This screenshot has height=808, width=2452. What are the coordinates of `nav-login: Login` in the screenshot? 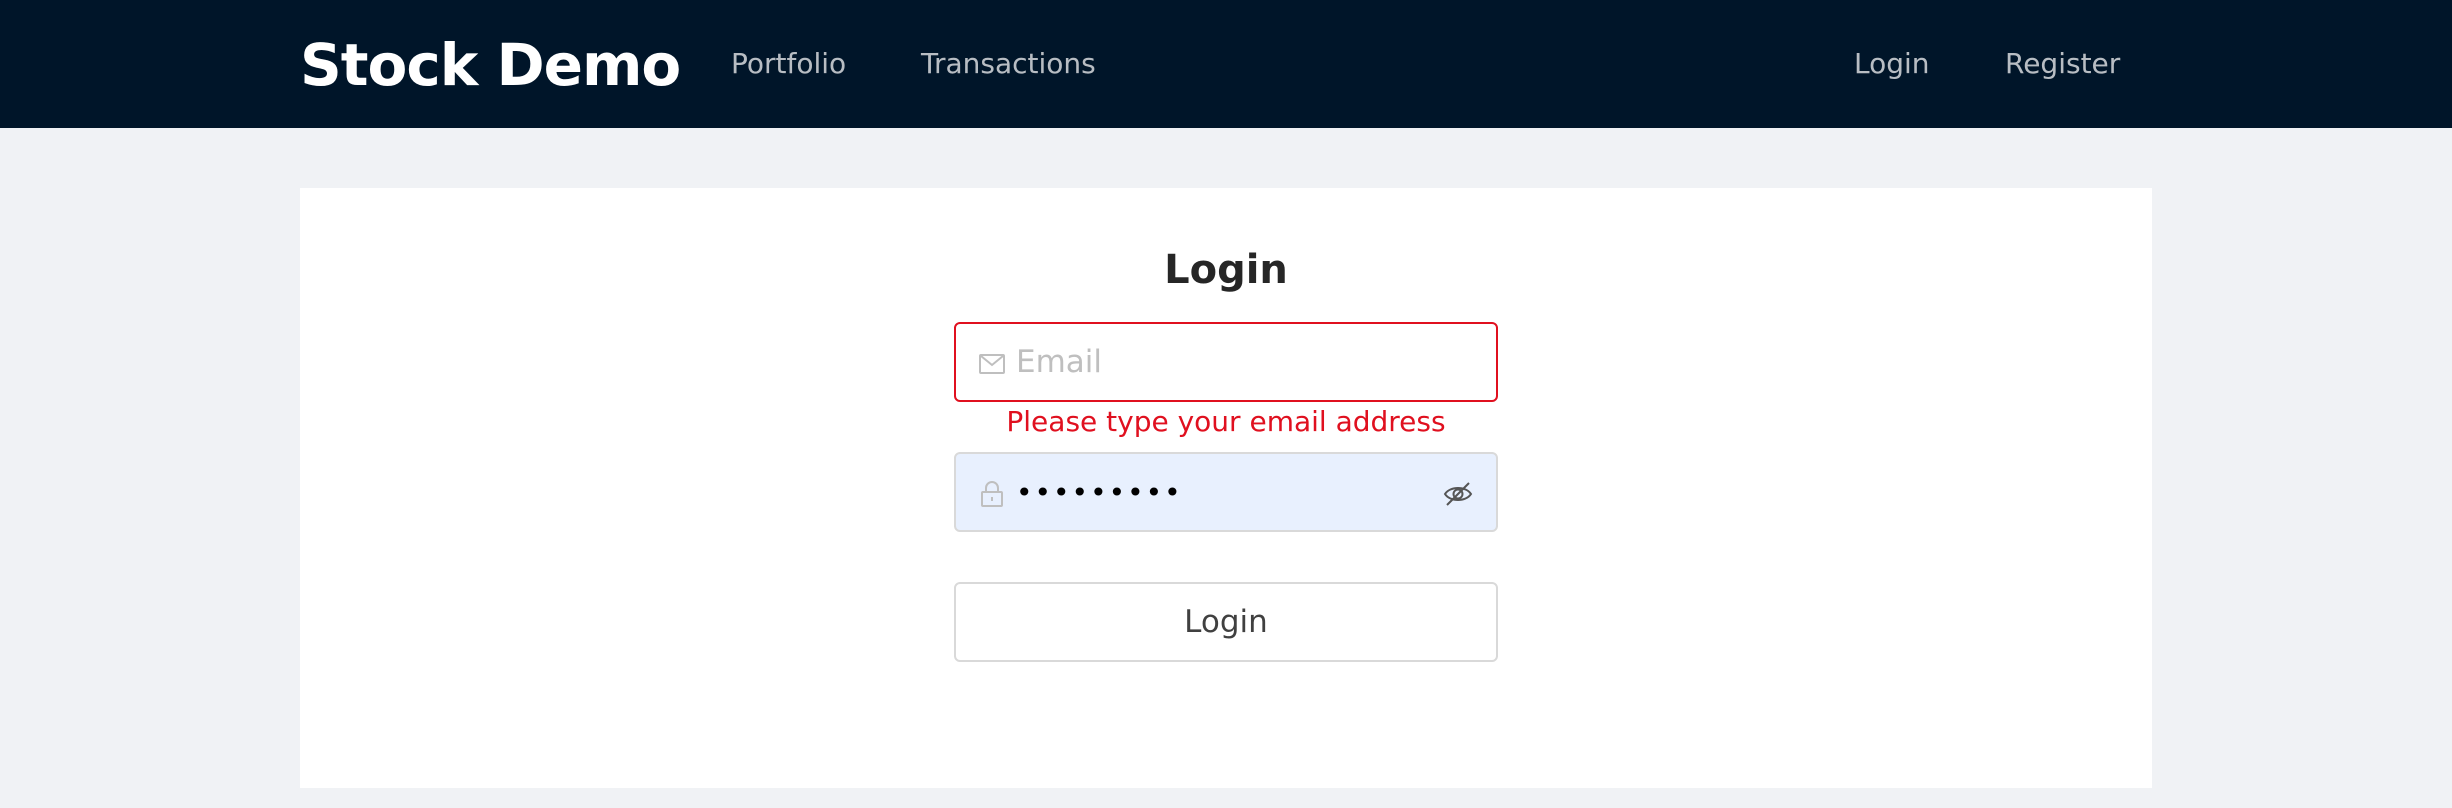 It's located at (1892, 64).